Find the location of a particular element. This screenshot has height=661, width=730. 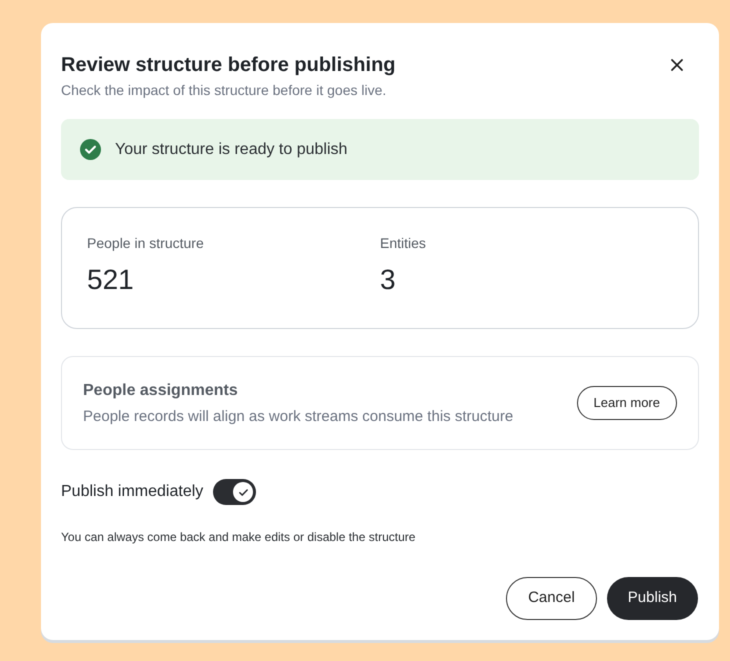

dialog-title: Review structure before publishing is located at coordinates (228, 65).